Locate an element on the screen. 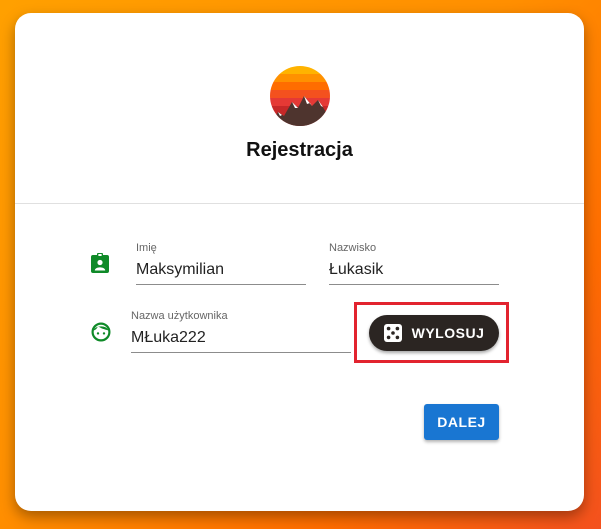  last-name-field: Nazwisko Łukasik is located at coordinates (414, 263).